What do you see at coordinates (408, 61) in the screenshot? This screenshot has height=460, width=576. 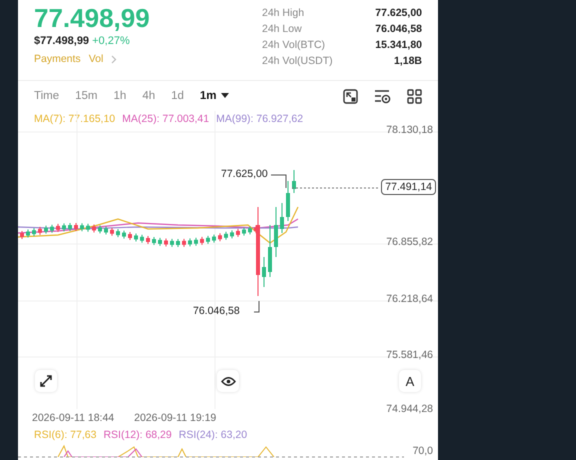 I see `stat-value: 1,18B` at bounding box center [408, 61].